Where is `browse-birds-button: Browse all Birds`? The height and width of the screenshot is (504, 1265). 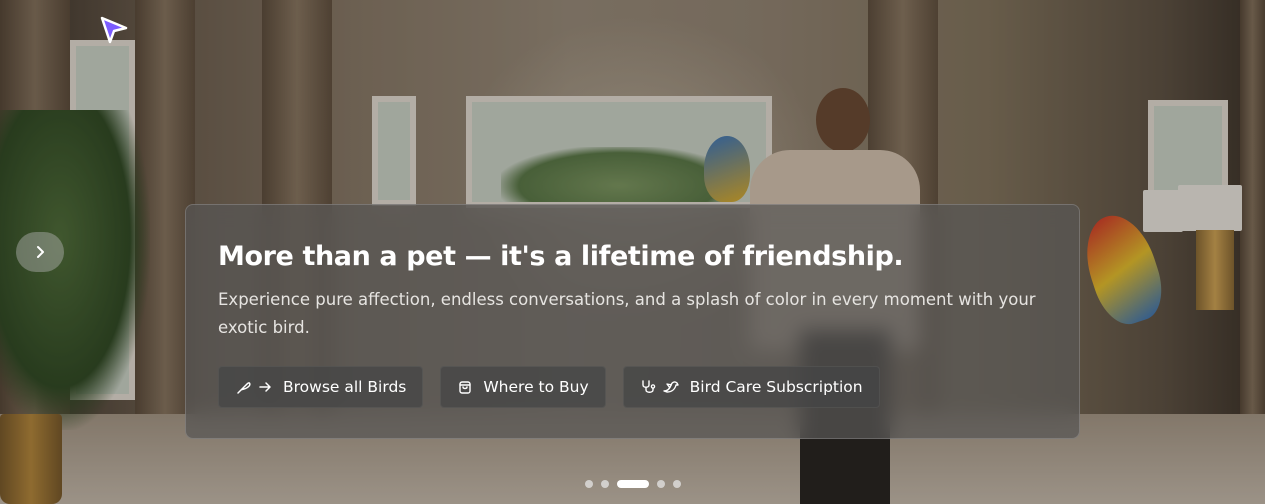
browse-birds-button: Browse all Birds is located at coordinates (321, 387).